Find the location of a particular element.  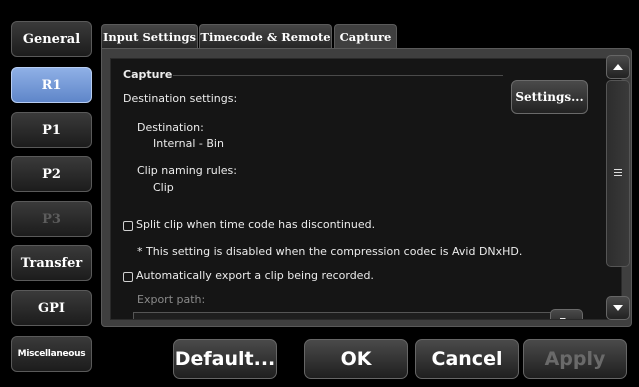

tab-timecode-remote: Timecode & Remote is located at coordinates (265, 36).